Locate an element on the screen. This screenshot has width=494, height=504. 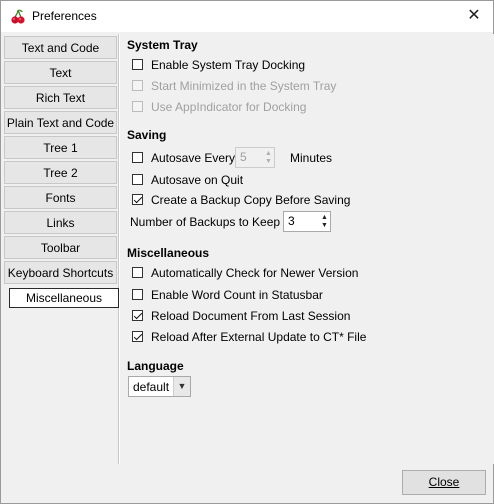
language-selected-value: default is located at coordinates (151, 387).